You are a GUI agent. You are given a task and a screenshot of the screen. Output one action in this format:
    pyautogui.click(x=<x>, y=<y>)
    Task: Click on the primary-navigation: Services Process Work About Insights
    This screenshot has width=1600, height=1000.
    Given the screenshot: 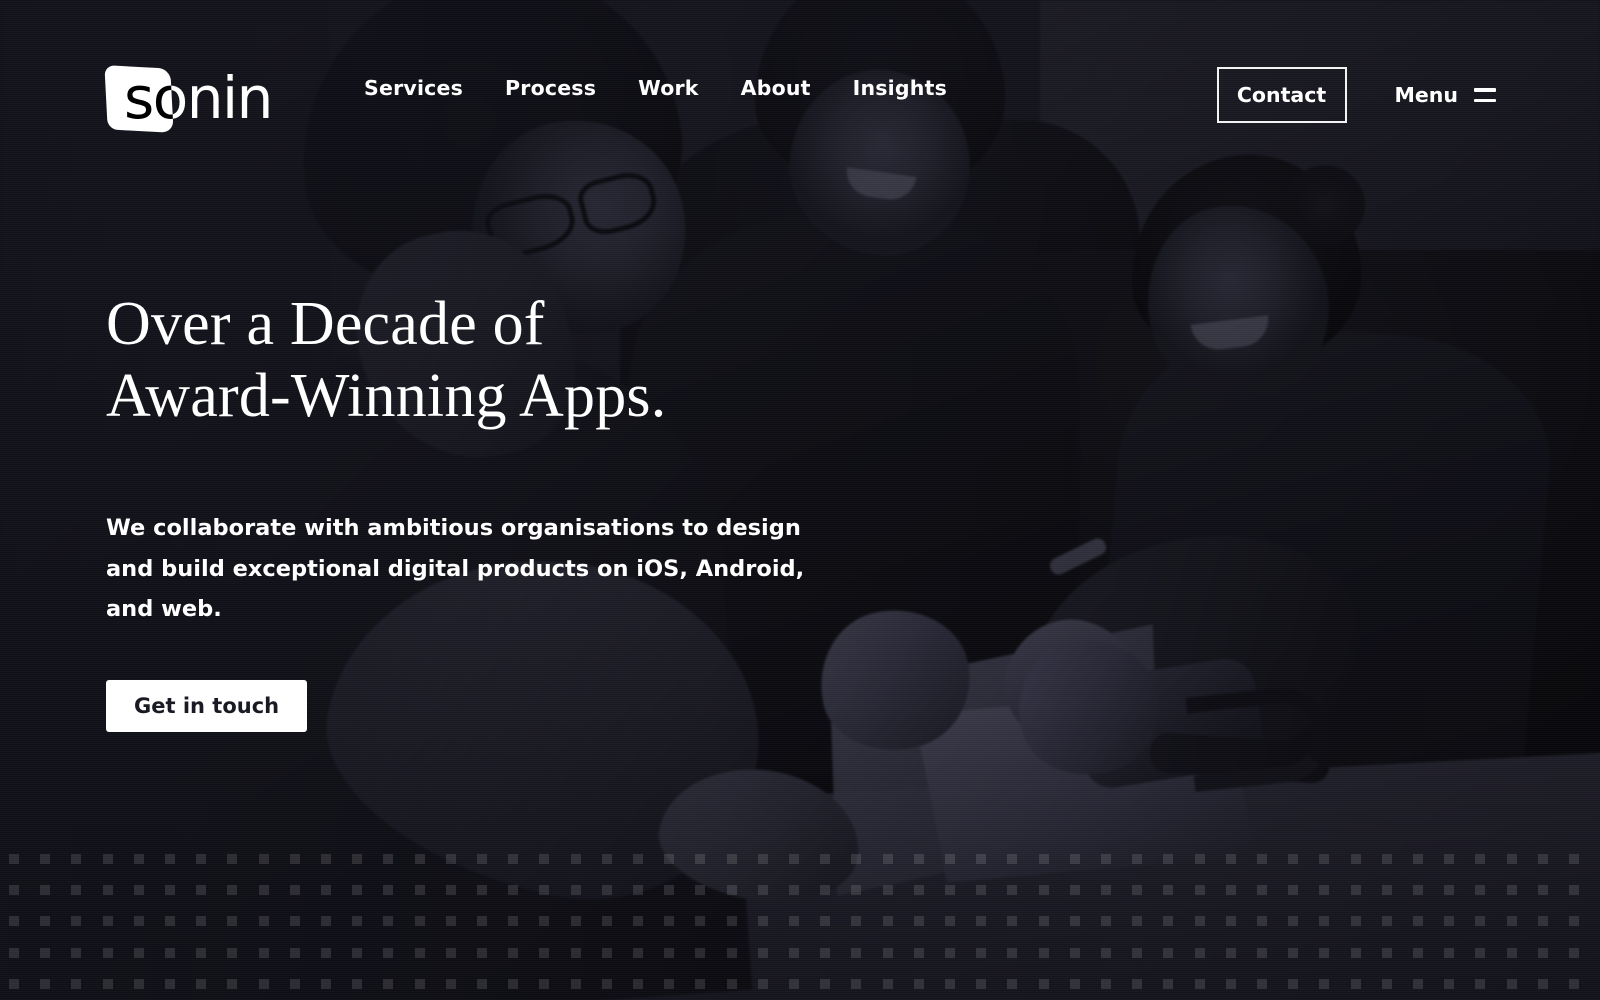 What is the action you would take?
    pyautogui.click(x=655, y=88)
    